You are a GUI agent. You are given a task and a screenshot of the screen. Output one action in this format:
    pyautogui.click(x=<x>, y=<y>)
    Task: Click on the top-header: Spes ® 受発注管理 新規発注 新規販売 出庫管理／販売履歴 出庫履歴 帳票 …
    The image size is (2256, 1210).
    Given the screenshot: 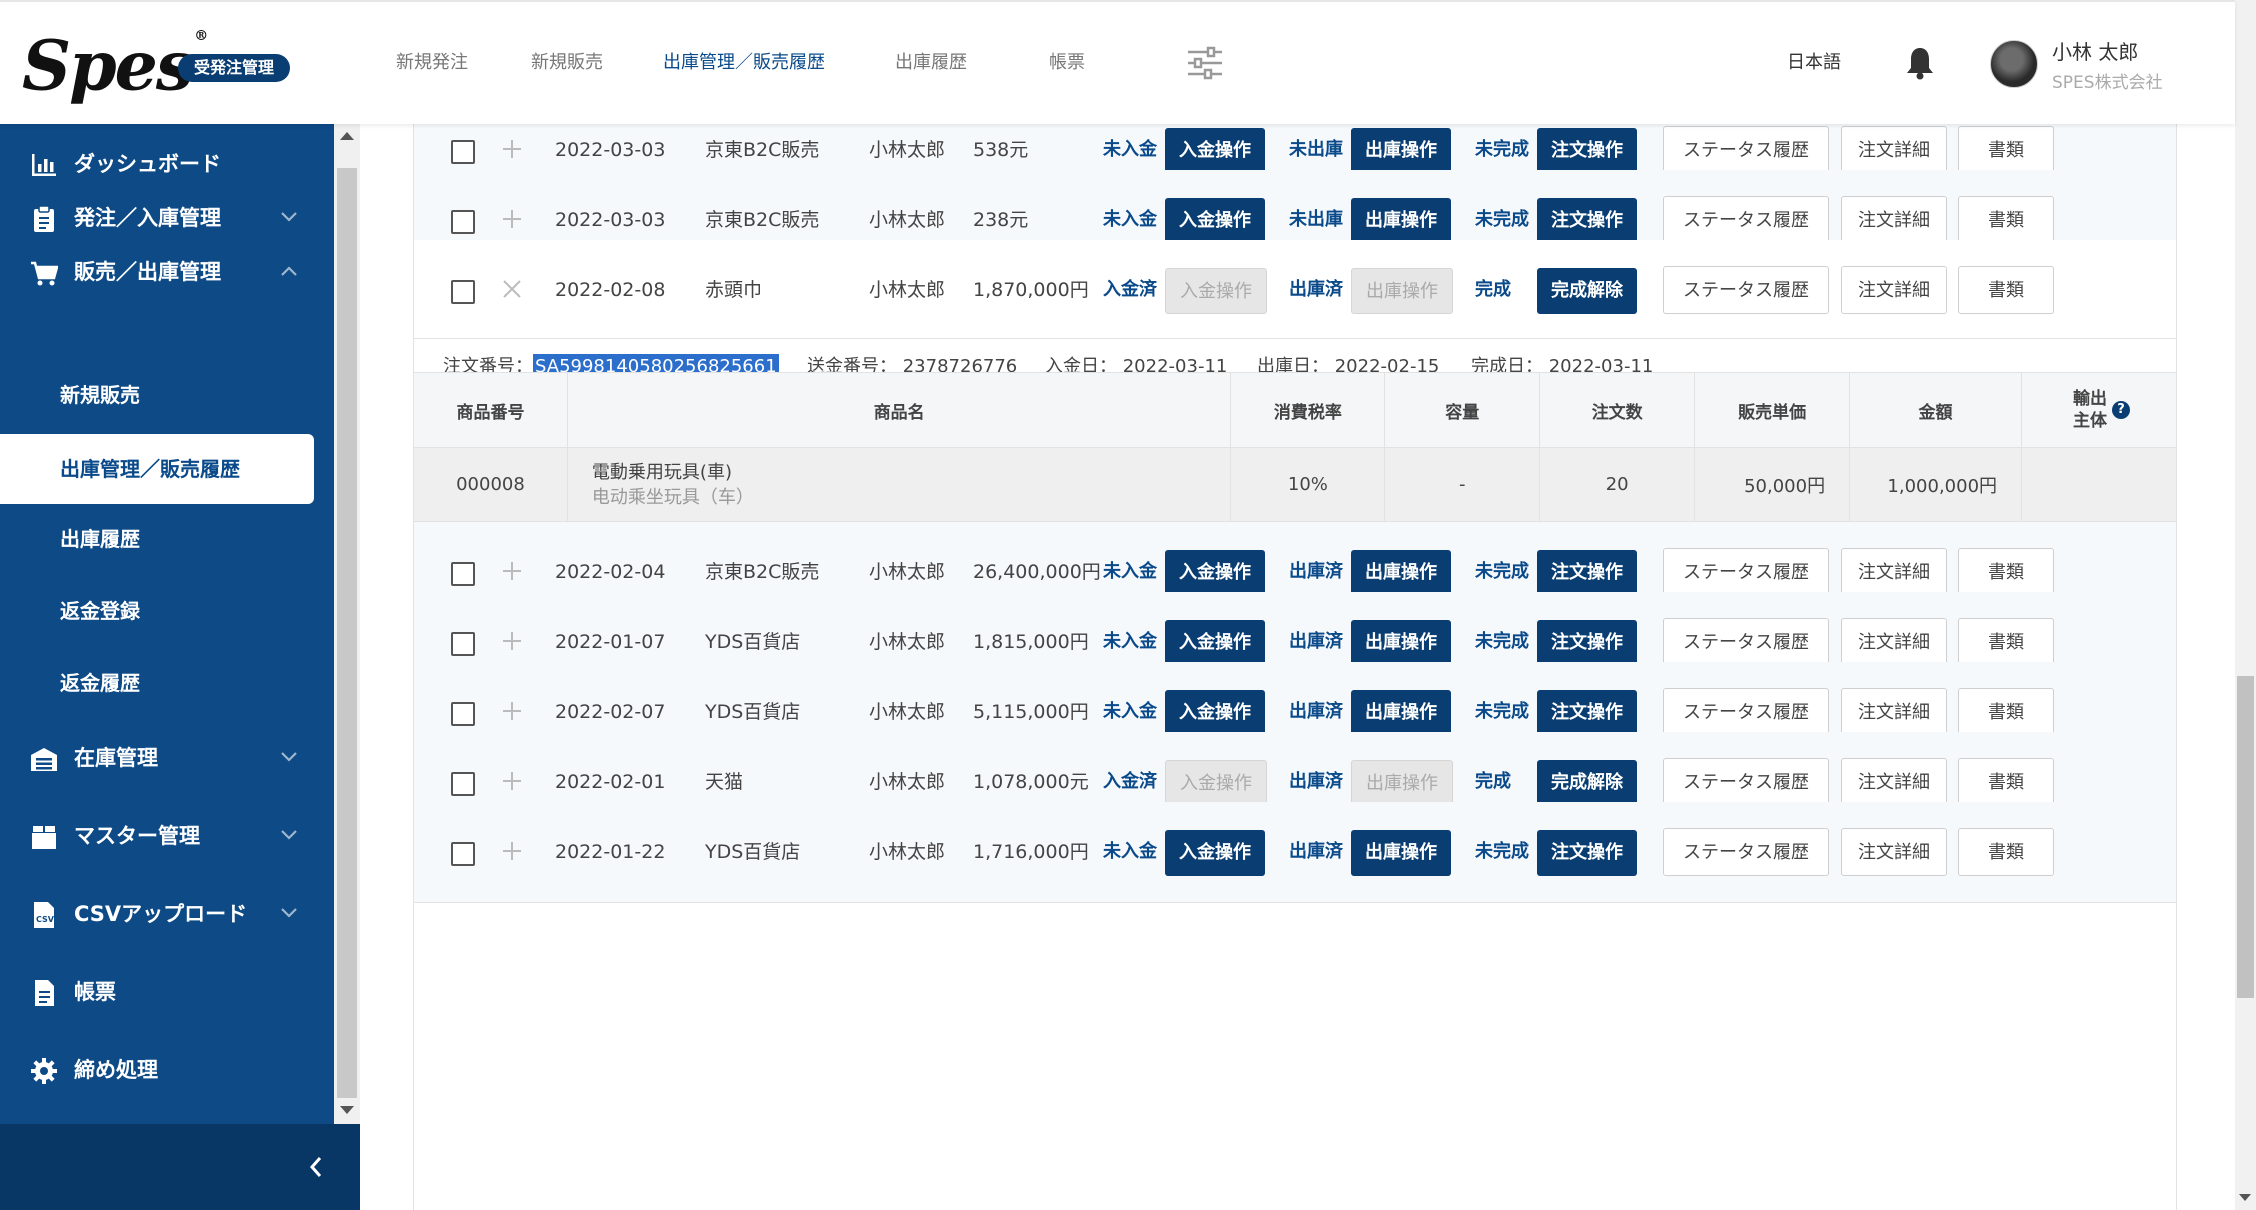 What is the action you would take?
    pyautogui.click(x=1117, y=62)
    